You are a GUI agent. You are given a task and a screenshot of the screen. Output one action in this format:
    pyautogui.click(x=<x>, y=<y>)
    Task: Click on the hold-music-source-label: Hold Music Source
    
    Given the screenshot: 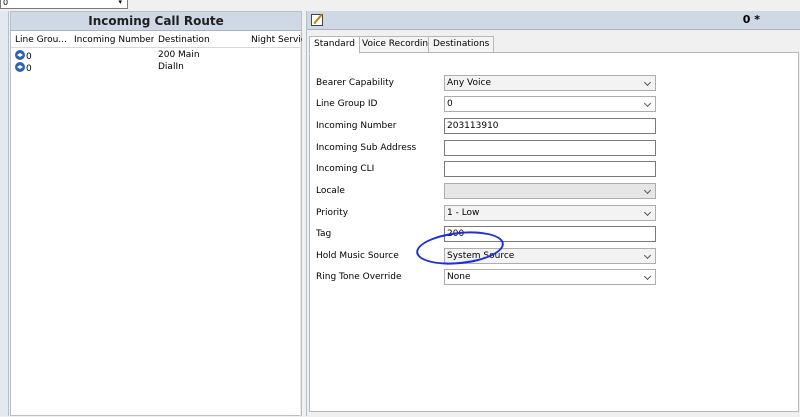 What is the action you would take?
    pyautogui.click(x=357, y=256)
    